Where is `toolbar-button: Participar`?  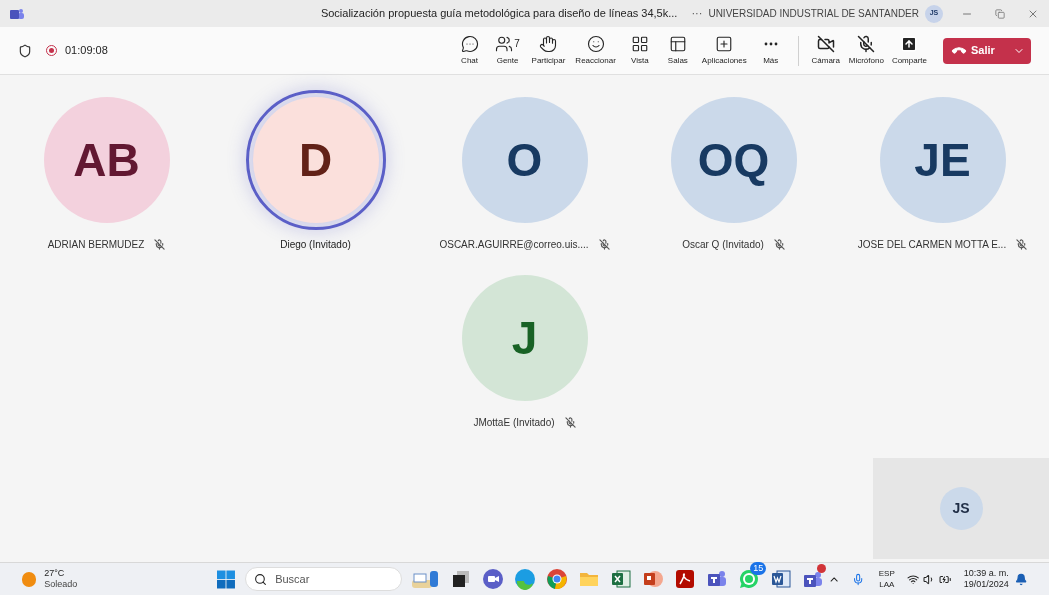 toolbar-button: Participar is located at coordinates (548, 50).